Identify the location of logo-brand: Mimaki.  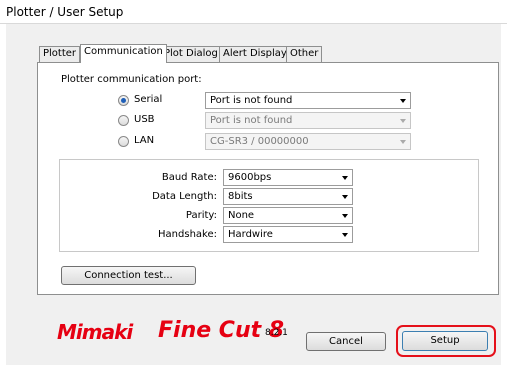
(95, 332).